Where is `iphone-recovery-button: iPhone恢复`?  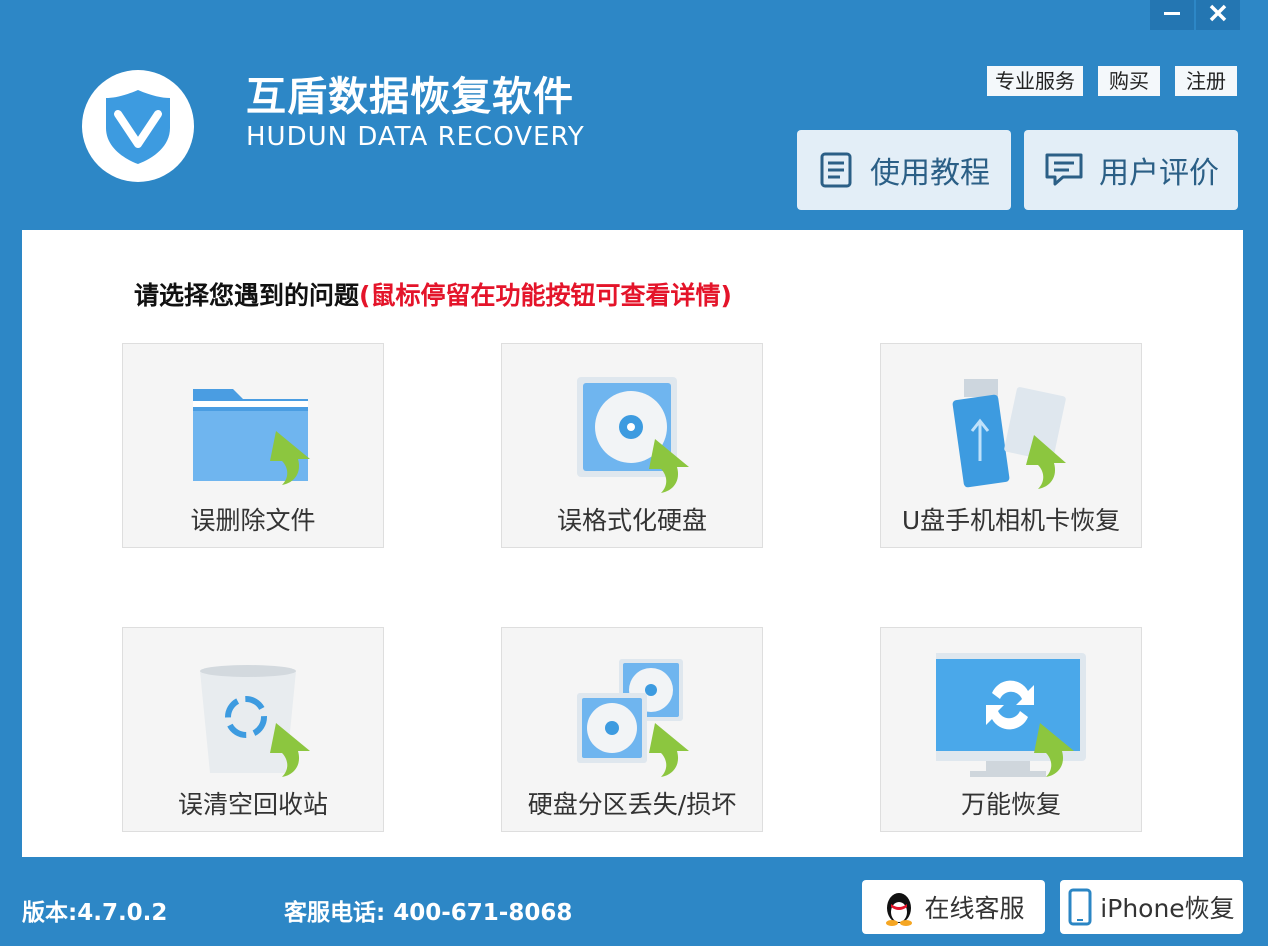
iphone-recovery-button: iPhone恢复 is located at coordinates (1151, 907).